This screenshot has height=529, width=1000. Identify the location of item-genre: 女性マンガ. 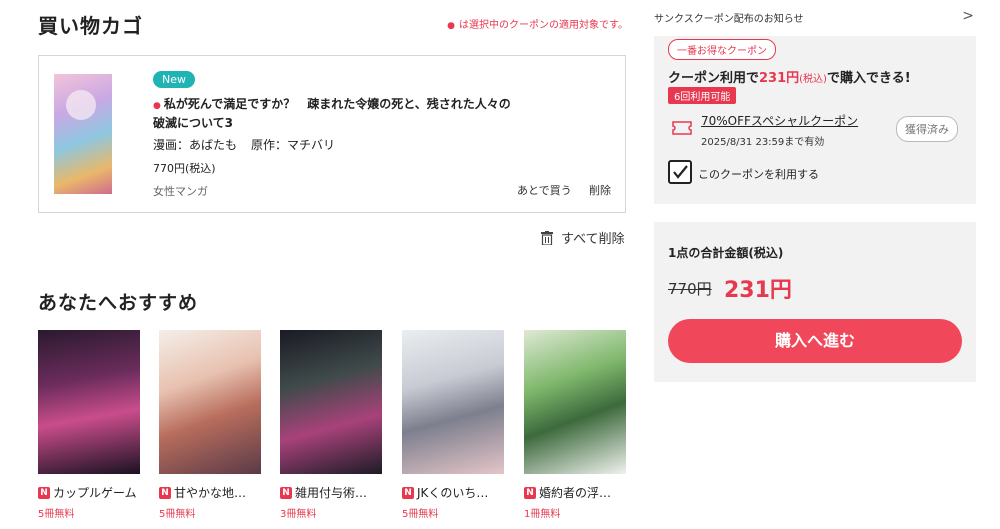
(180, 191).